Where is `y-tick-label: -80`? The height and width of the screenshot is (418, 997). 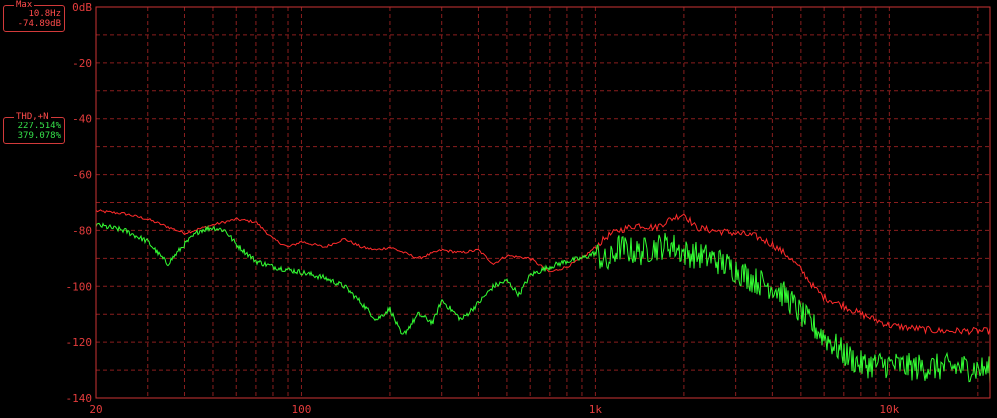
y-tick-label: -80 is located at coordinates (82, 230).